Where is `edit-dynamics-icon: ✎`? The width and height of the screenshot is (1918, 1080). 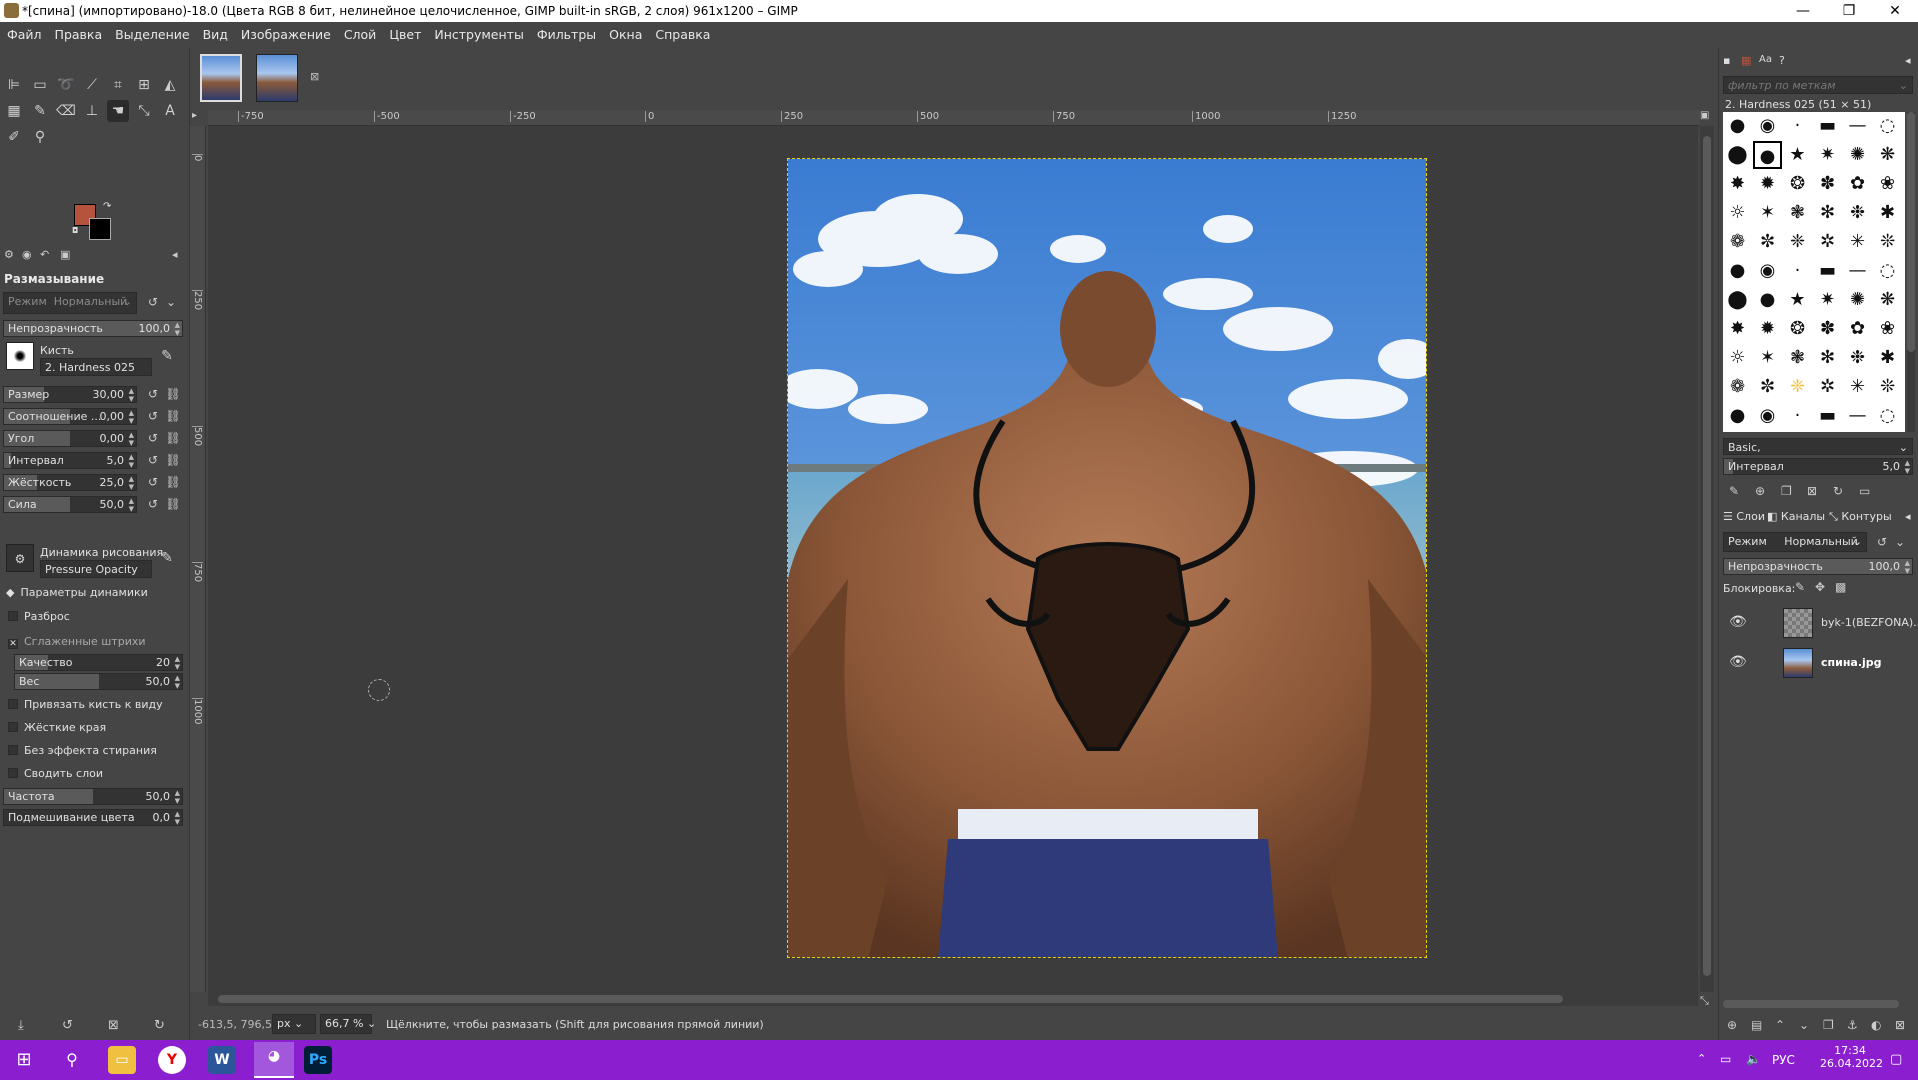
edit-dynamics-icon: ✎ is located at coordinates (167, 558).